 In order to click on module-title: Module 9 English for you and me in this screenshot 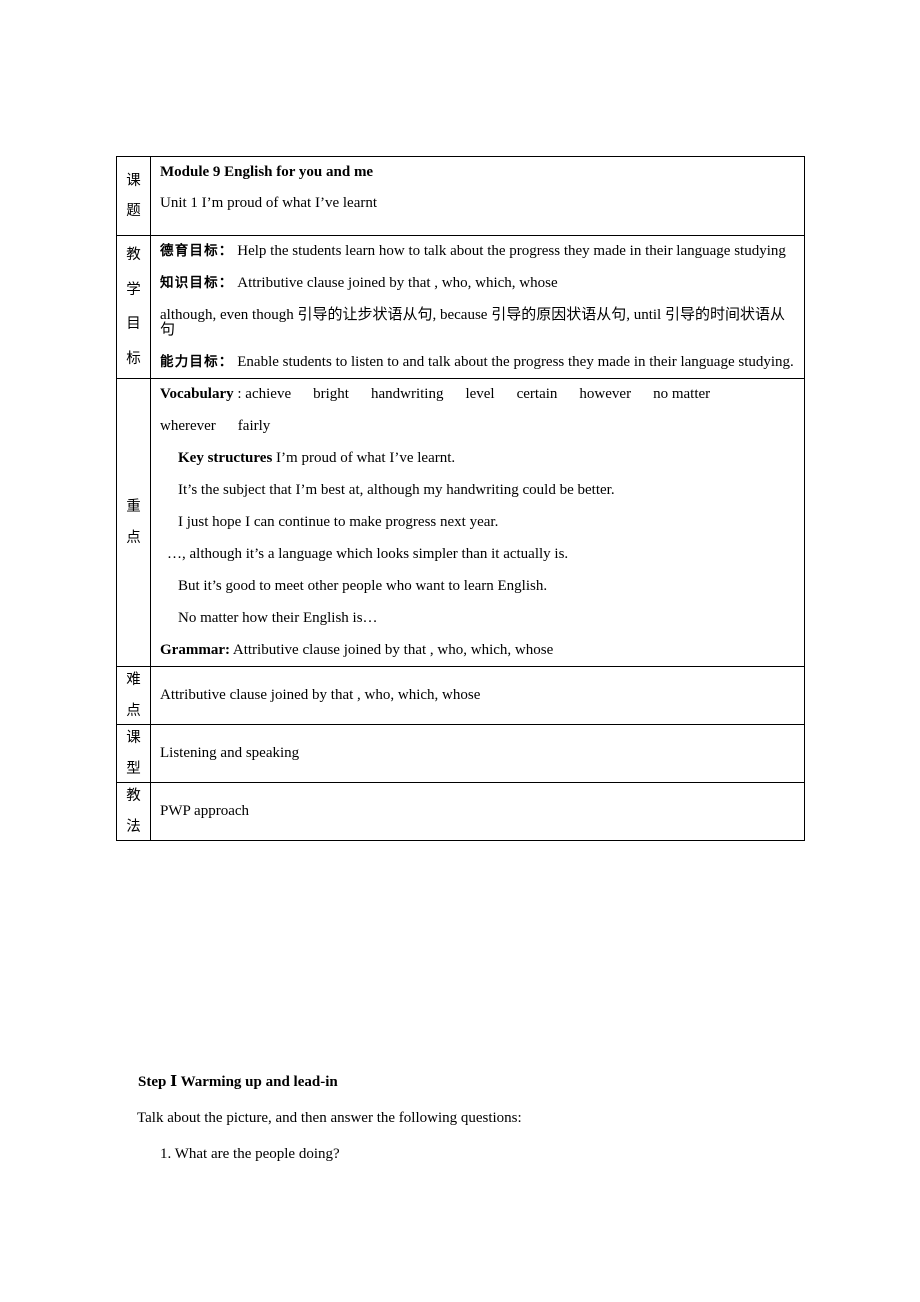, I will do `click(267, 172)`.